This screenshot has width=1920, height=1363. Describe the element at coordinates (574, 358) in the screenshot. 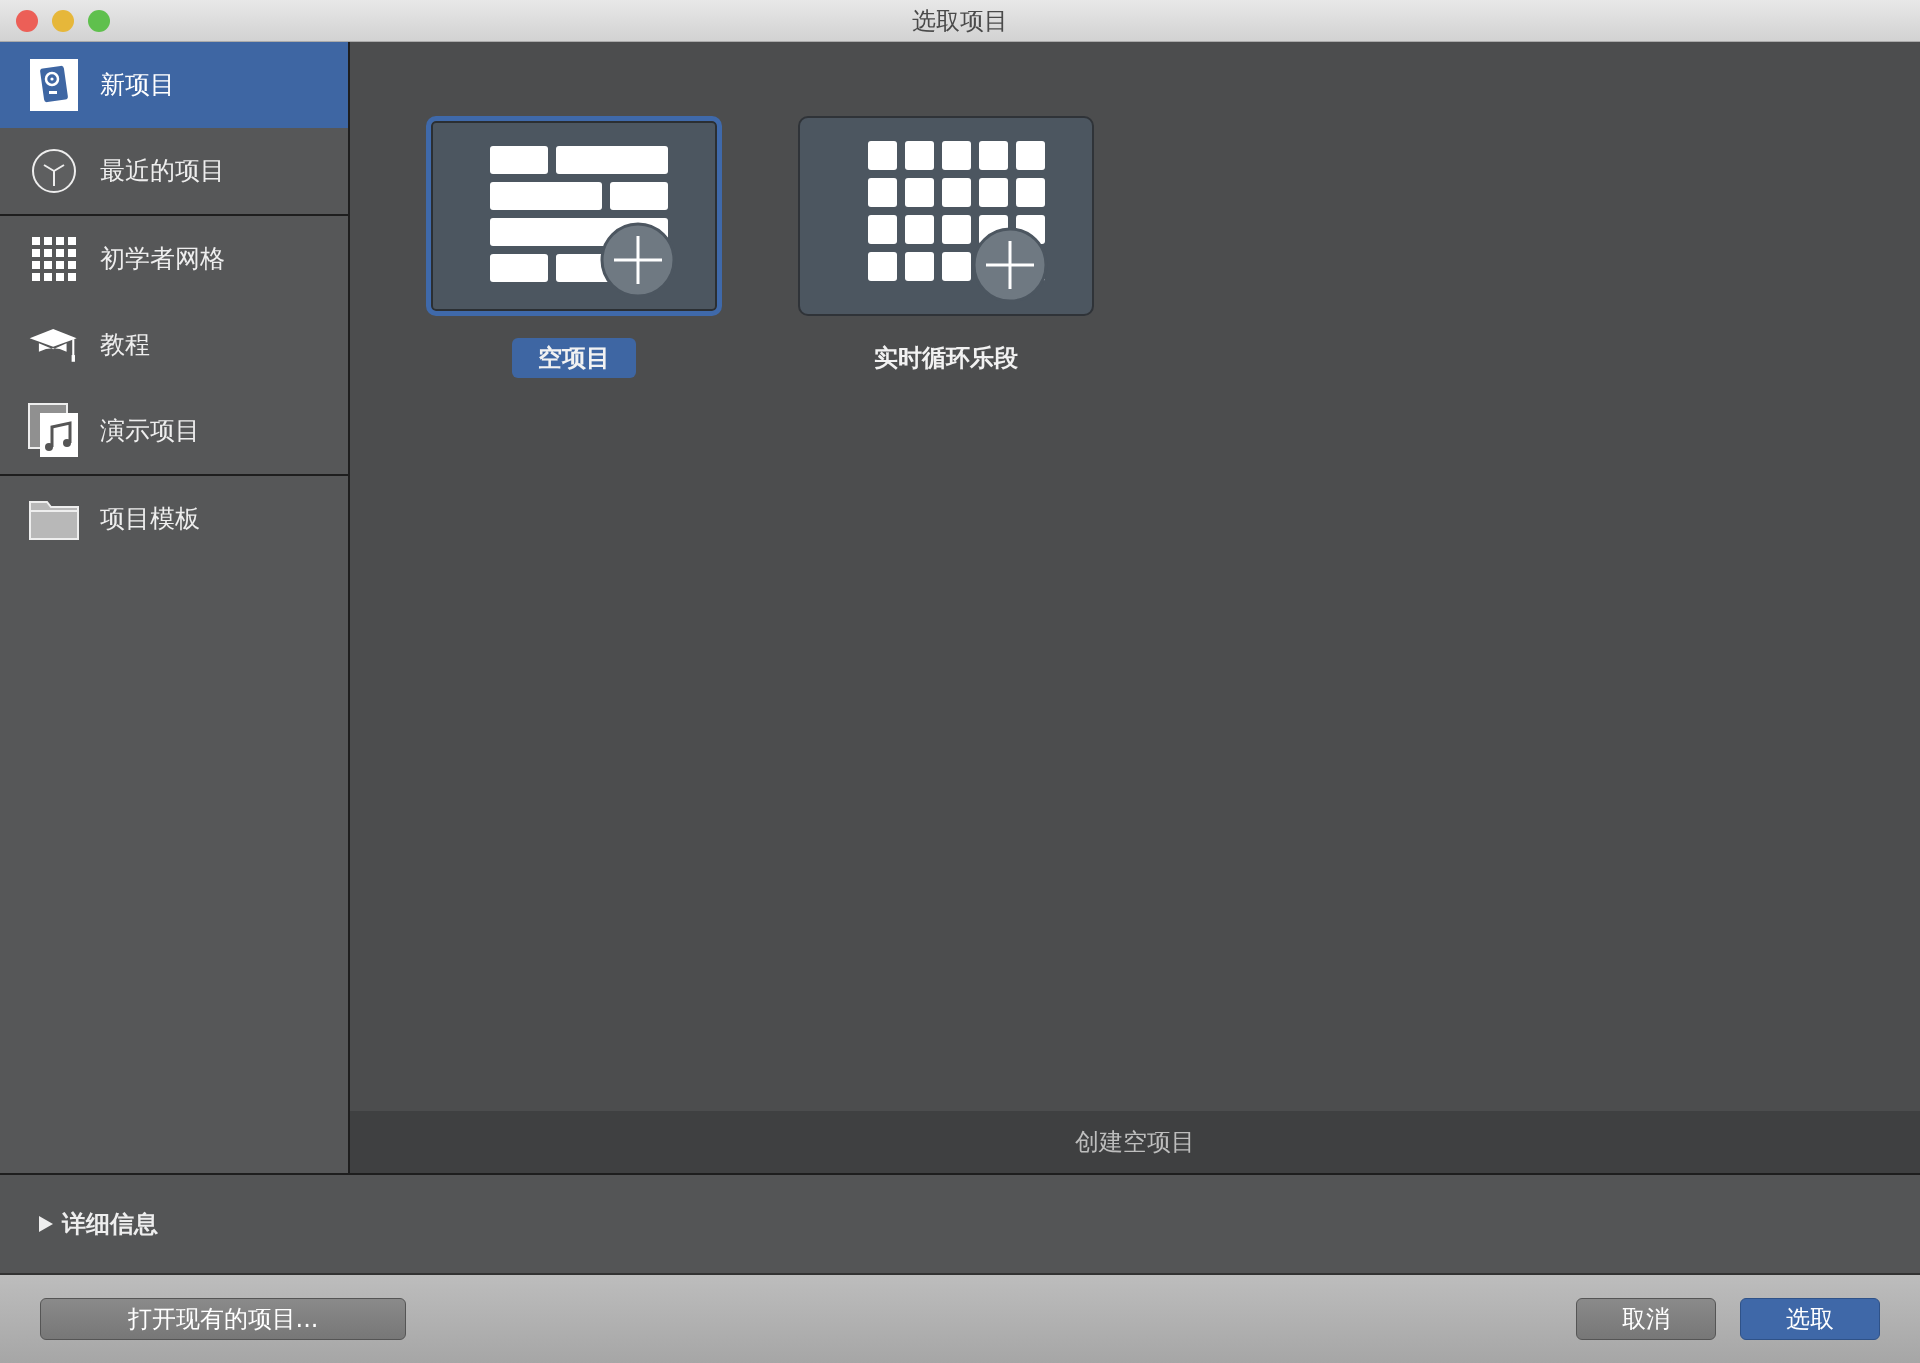

I see `template-label: 空项目` at that location.